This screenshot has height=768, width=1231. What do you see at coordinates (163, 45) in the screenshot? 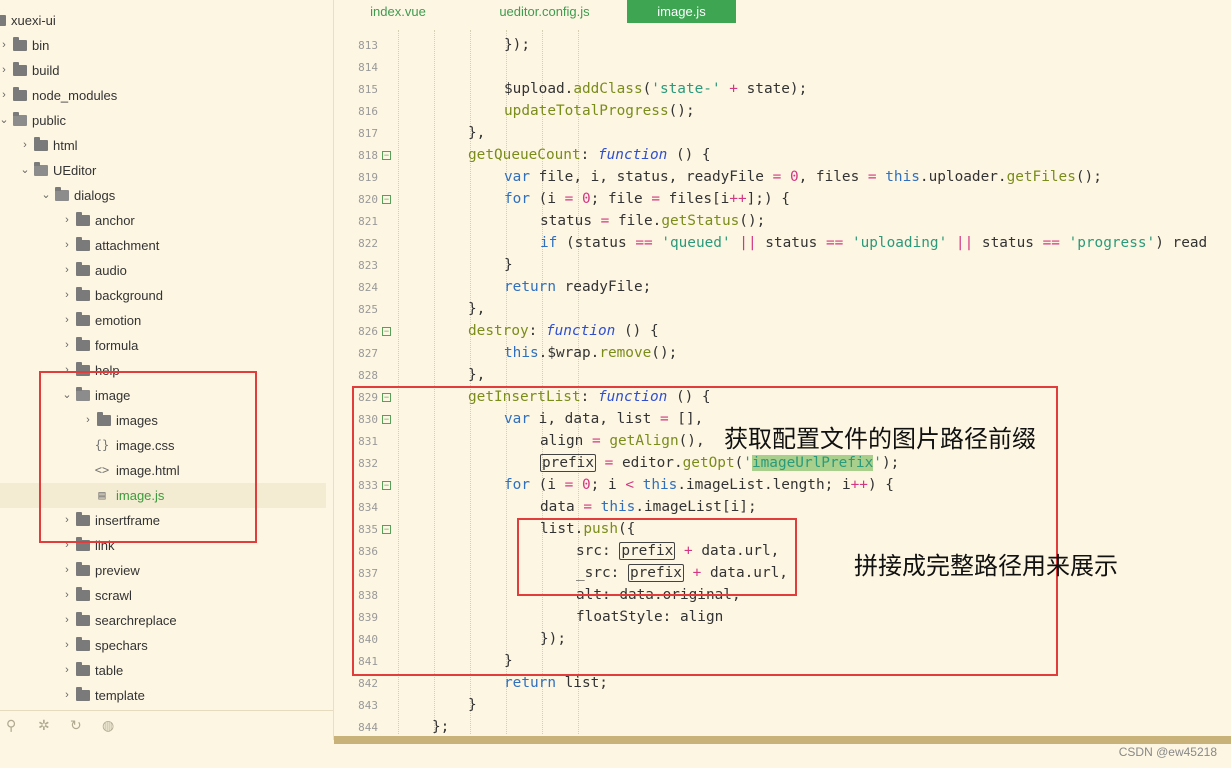
I see `tree-item-bin: › bin` at bounding box center [163, 45].